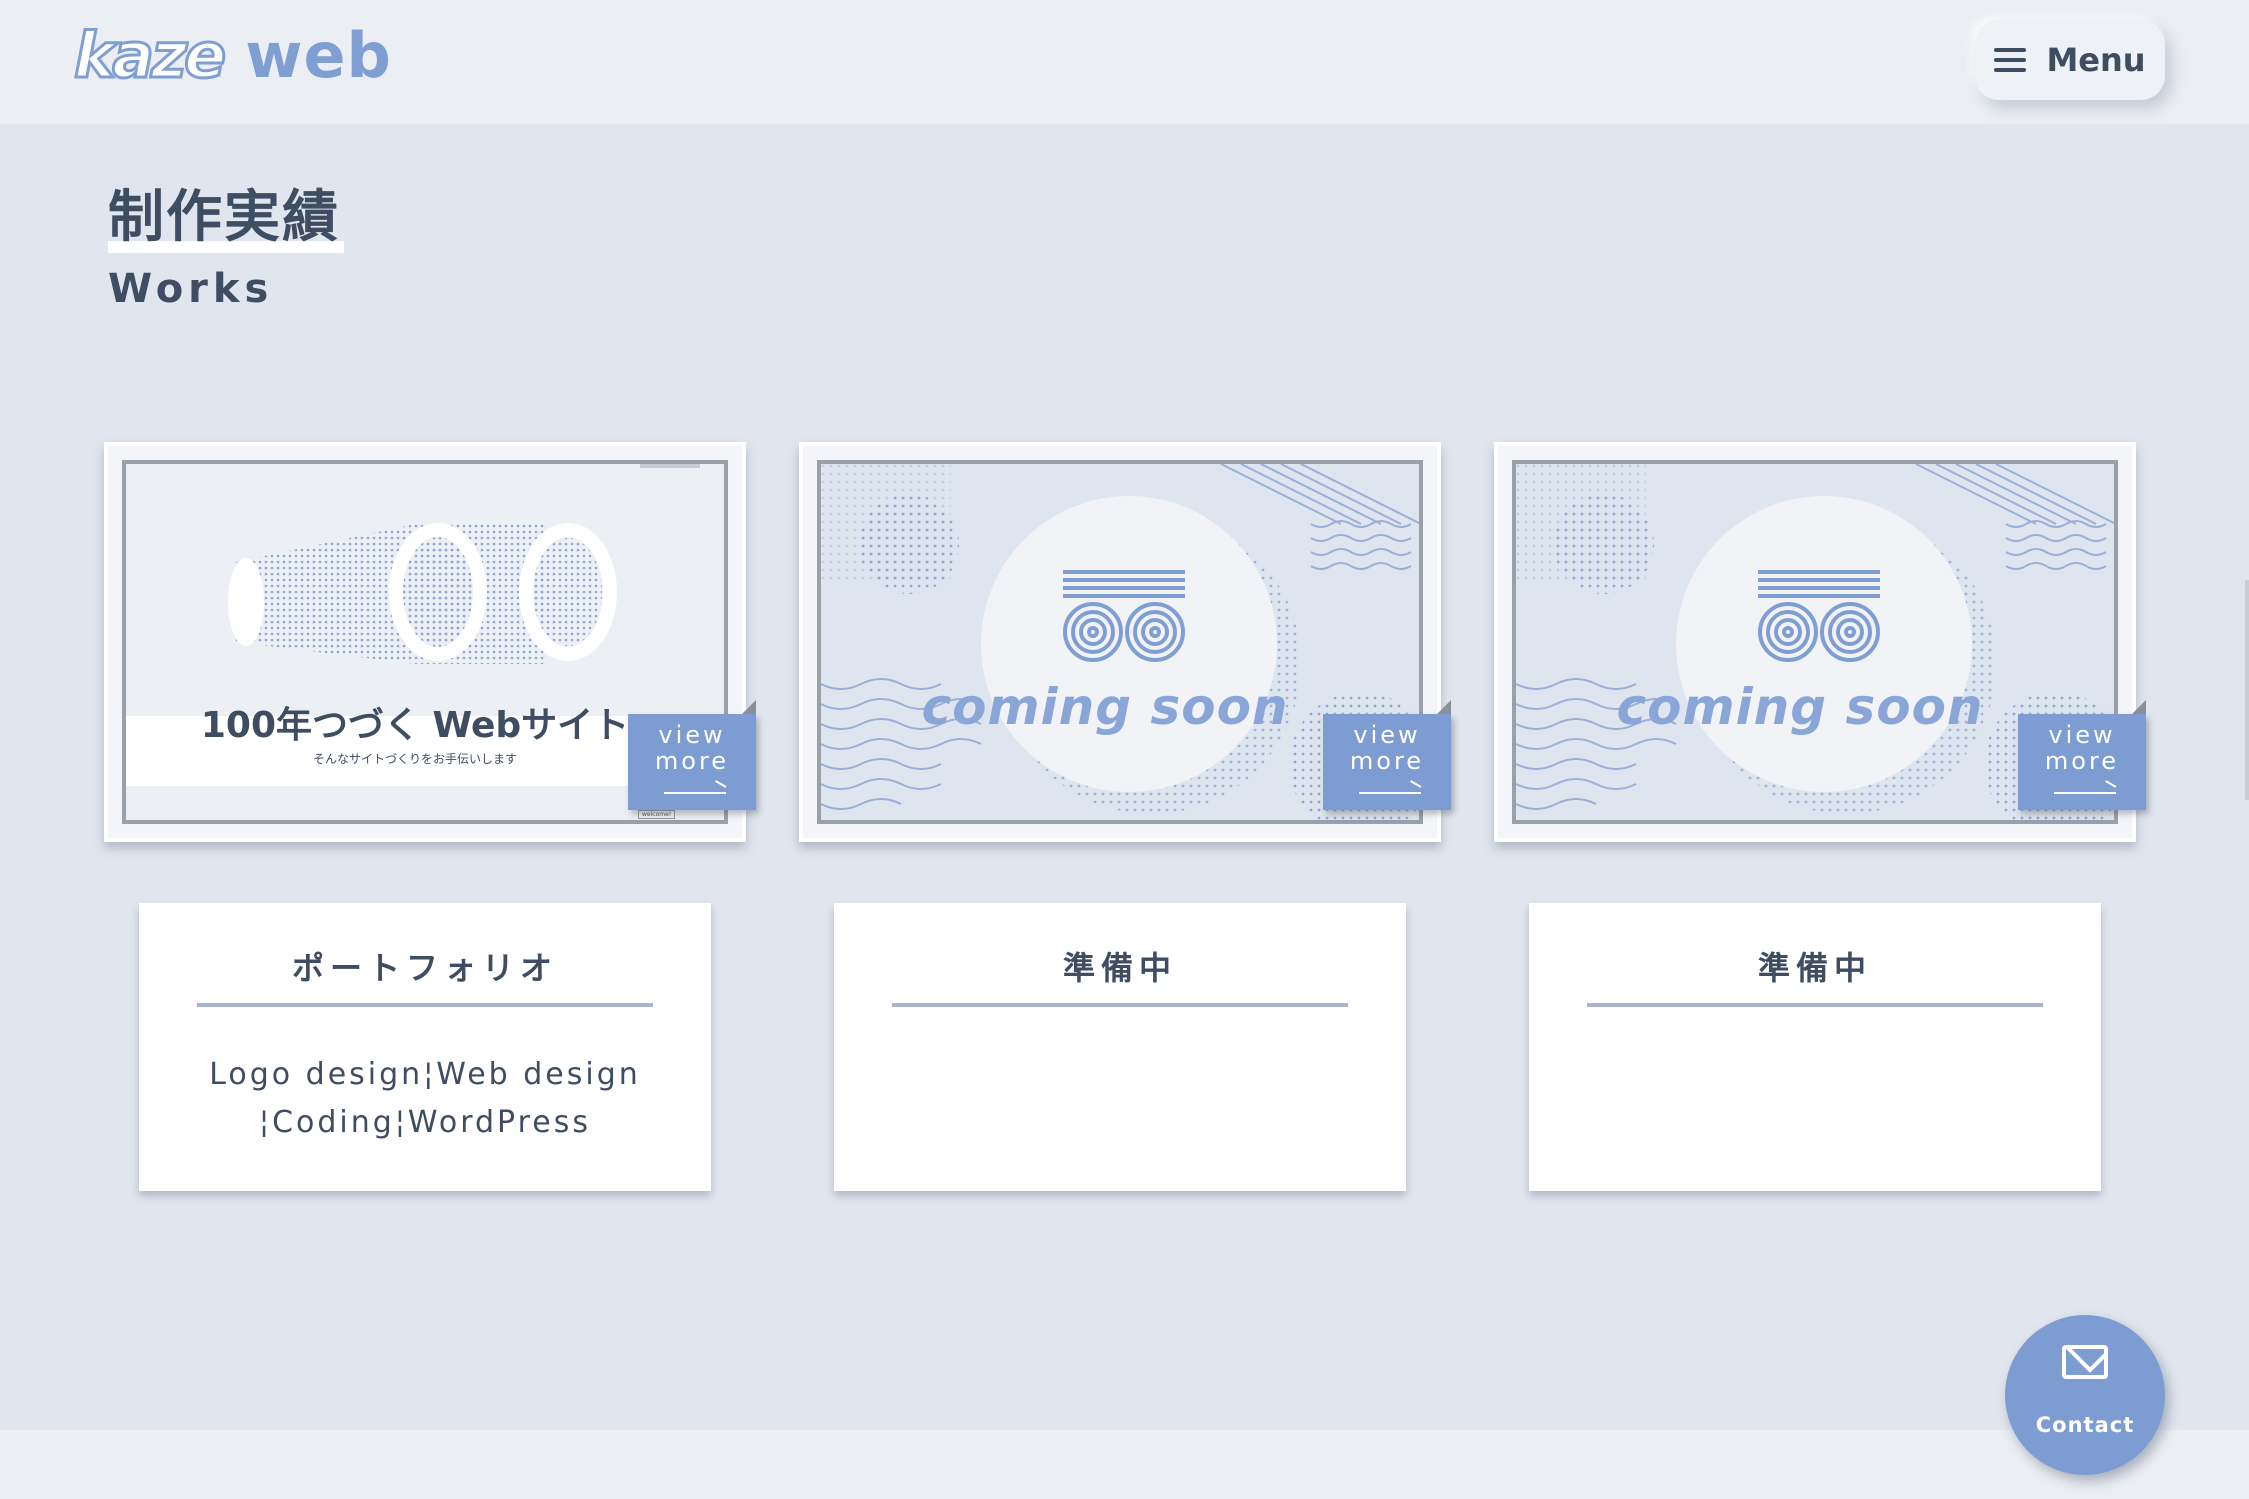 Image resolution: width=2249 pixels, height=1499 pixels. I want to click on page-title: 制作実績, so click(226, 212).